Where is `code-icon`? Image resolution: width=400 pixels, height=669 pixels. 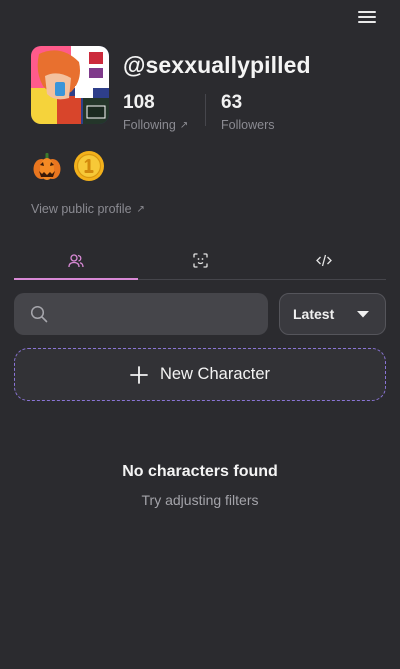
code-icon is located at coordinates (324, 260).